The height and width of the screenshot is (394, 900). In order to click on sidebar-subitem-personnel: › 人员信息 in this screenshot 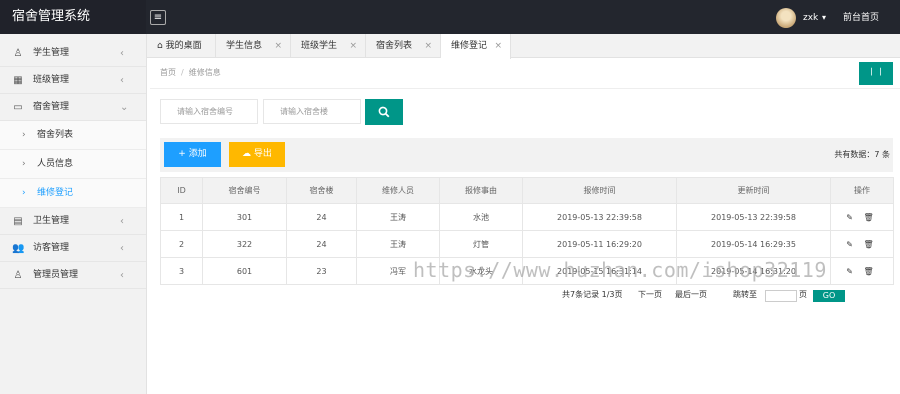, I will do `click(73, 164)`.